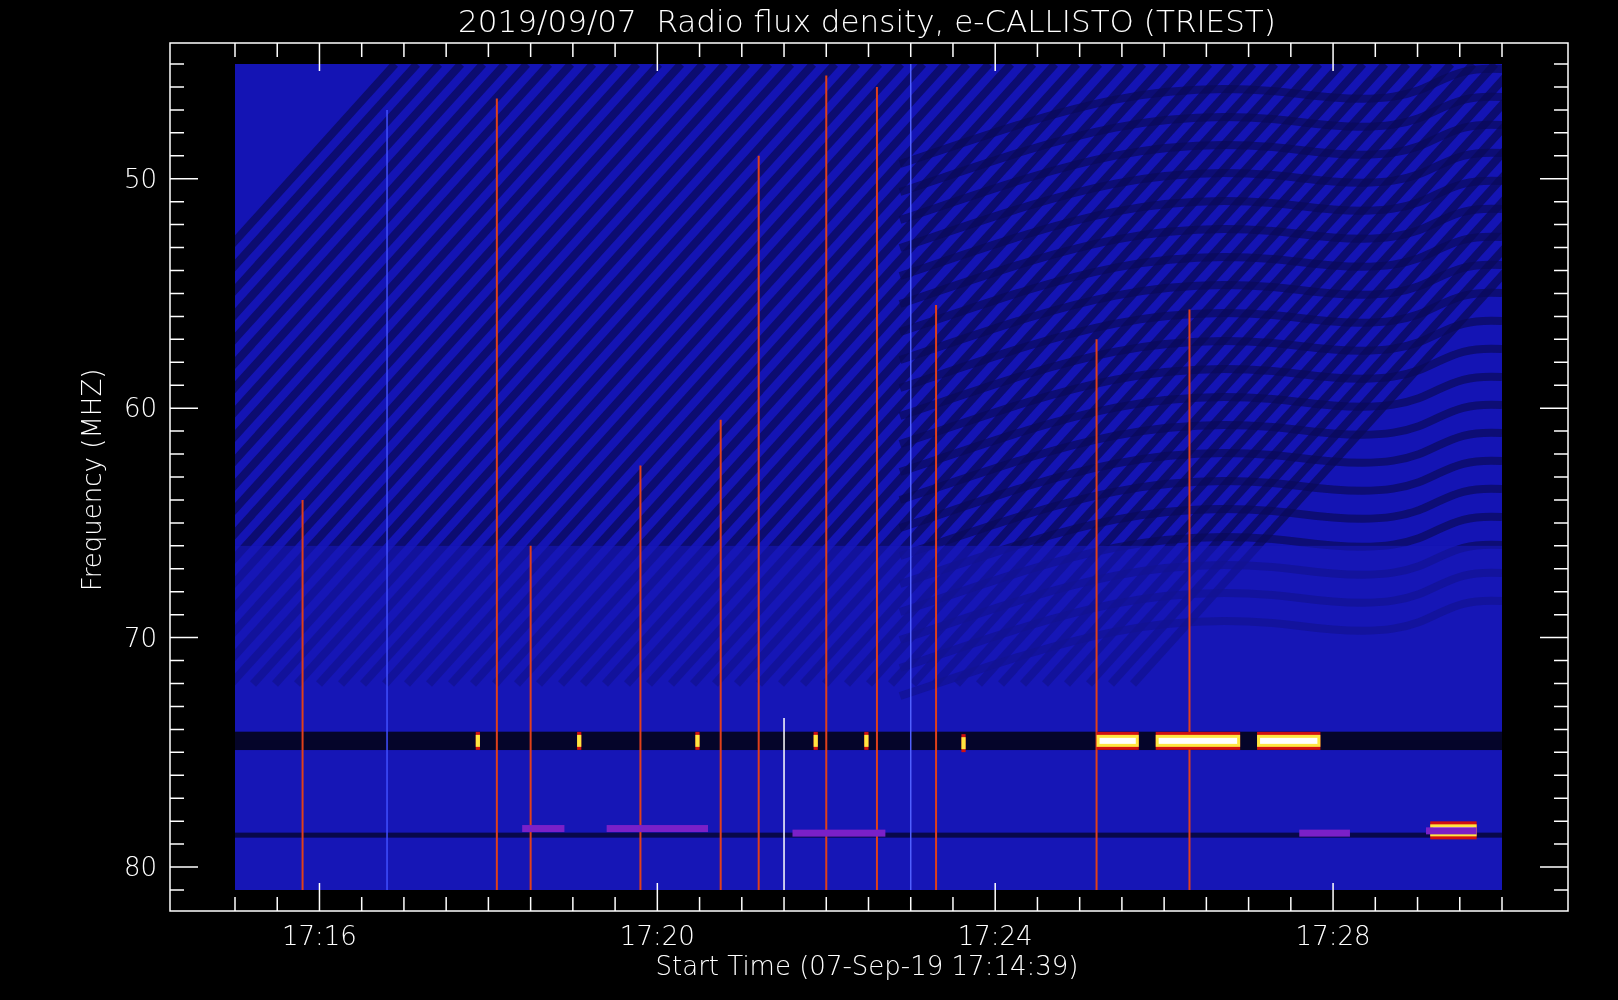 The height and width of the screenshot is (1000, 1618). Describe the element at coordinates (92, 480) in the screenshot. I see `axis-label: Frequency (MHZ)` at that location.